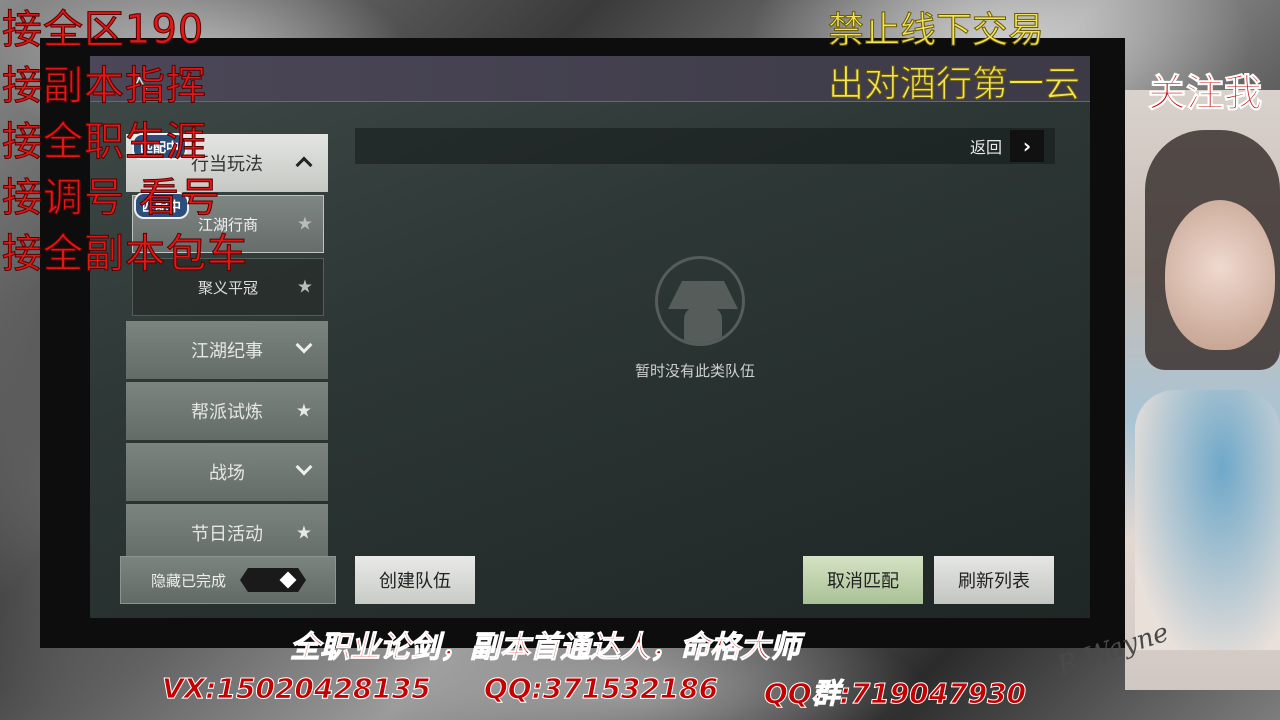  What do you see at coordinates (1207, 520) in the screenshot?
I see `portrait-robe` at bounding box center [1207, 520].